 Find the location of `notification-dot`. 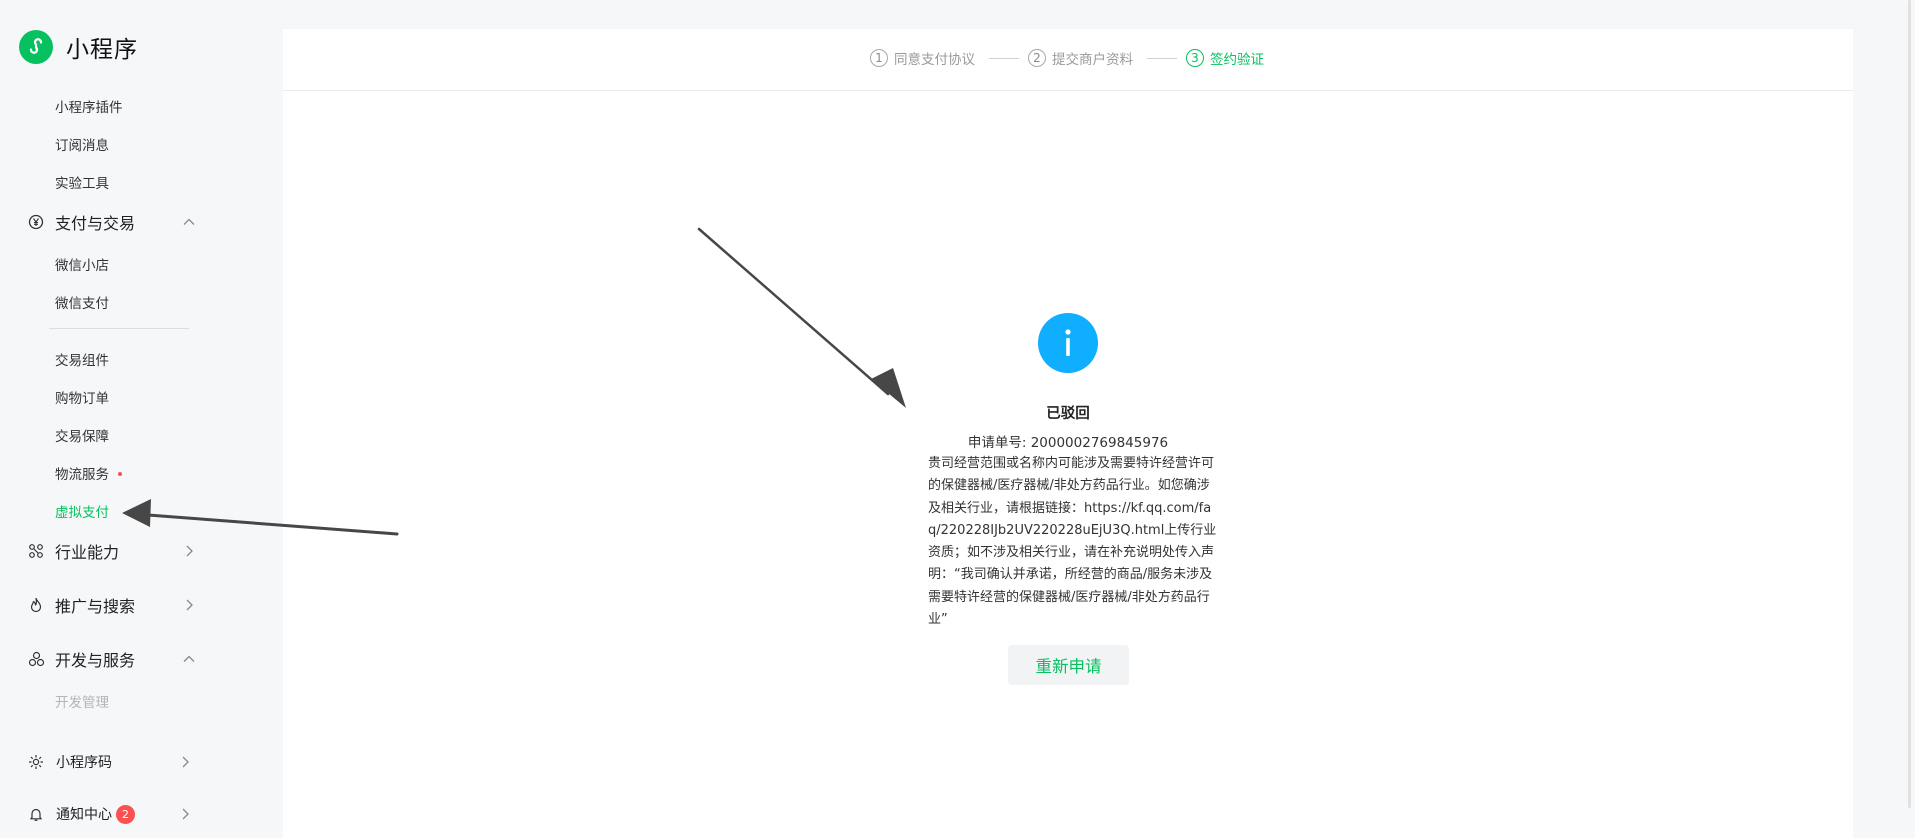

notification-dot is located at coordinates (120, 474).